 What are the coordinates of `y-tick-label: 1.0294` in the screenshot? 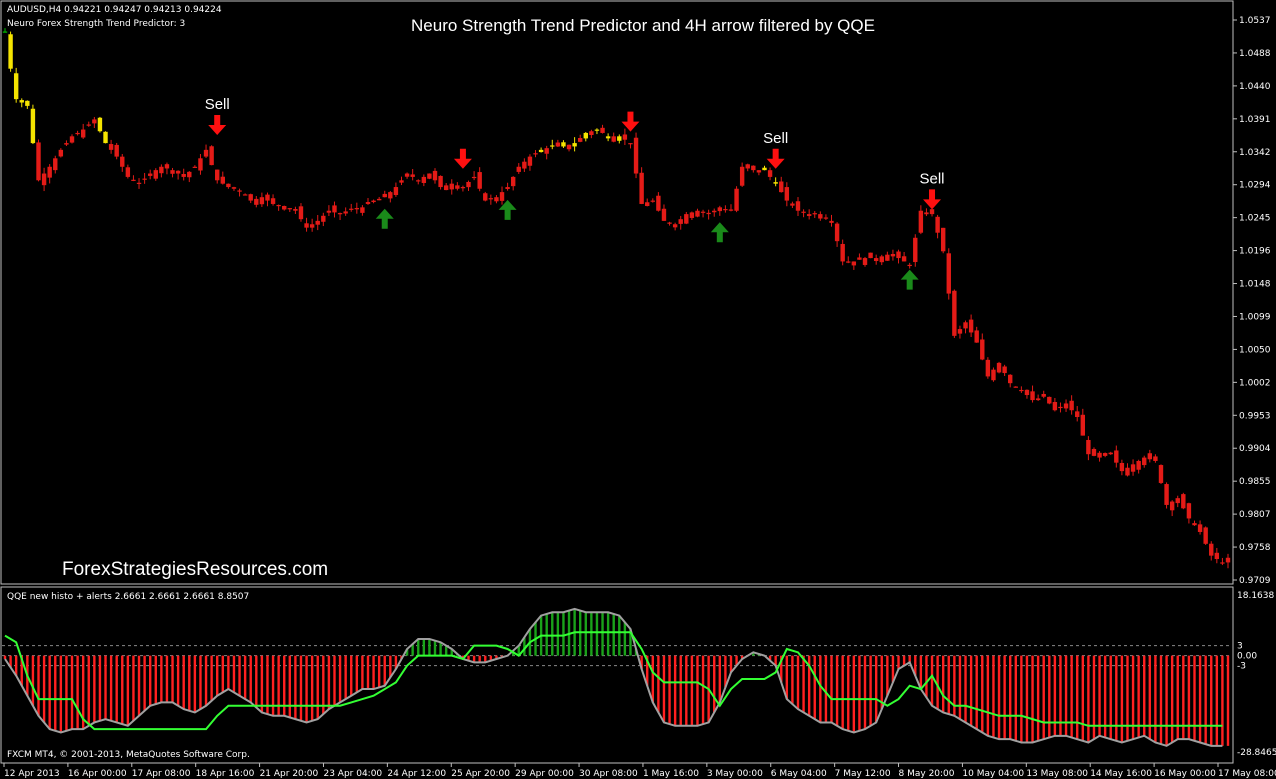 It's located at (1255, 186).